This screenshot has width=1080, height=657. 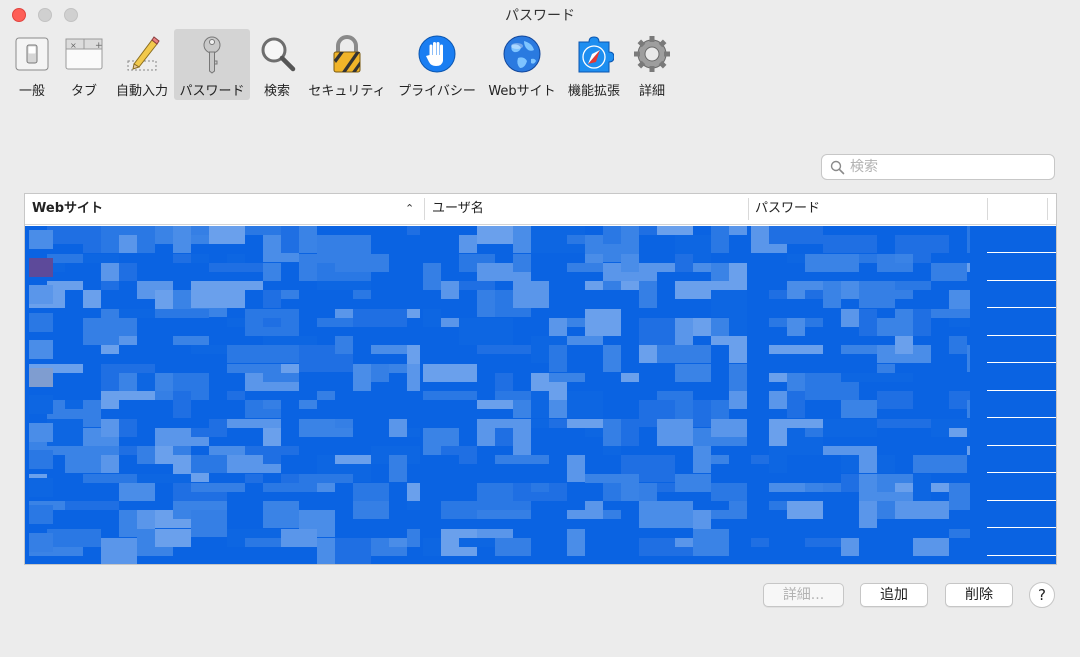 I want to click on tab-privacy: プライバシー, so click(x=437, y=64).